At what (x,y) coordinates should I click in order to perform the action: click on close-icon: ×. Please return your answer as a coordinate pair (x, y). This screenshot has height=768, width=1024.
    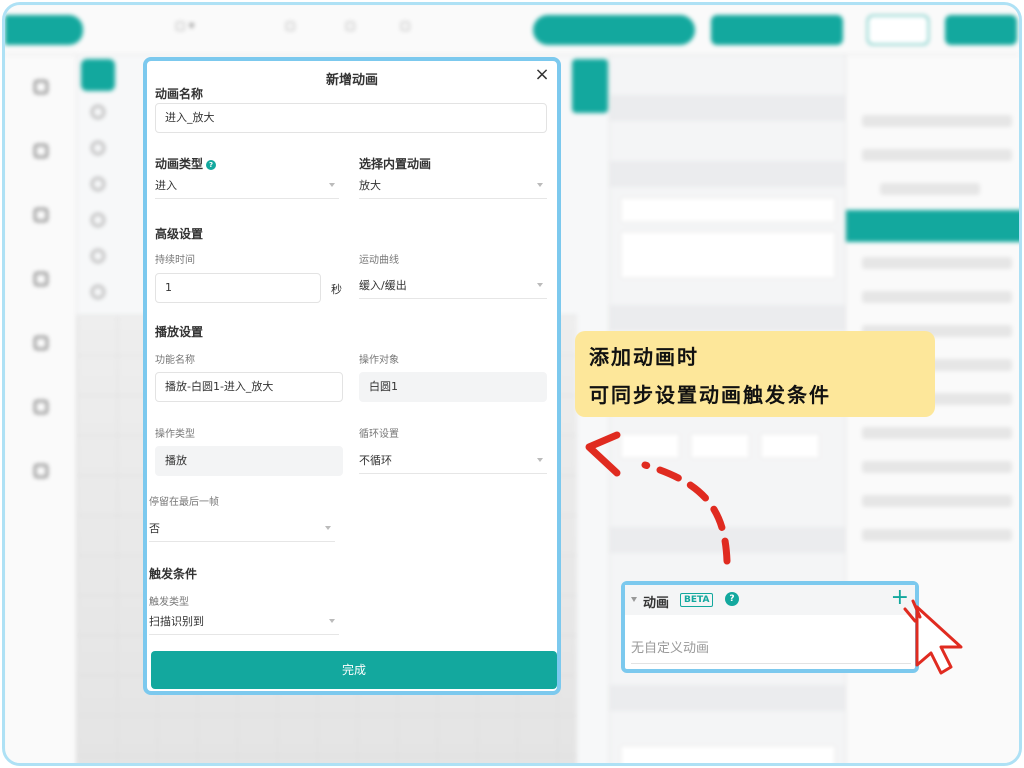
    Looking at the image, I should click on (542, 76).